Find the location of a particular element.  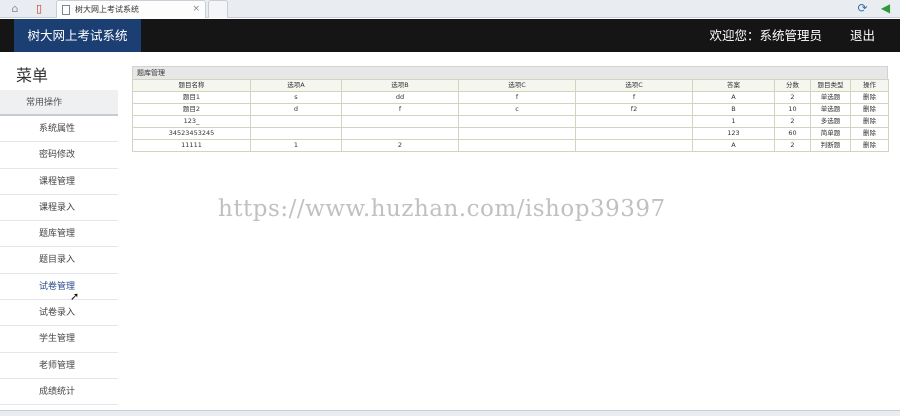

sidebar-item-change-password: 密码修改 is located at coordinates (59, 155).